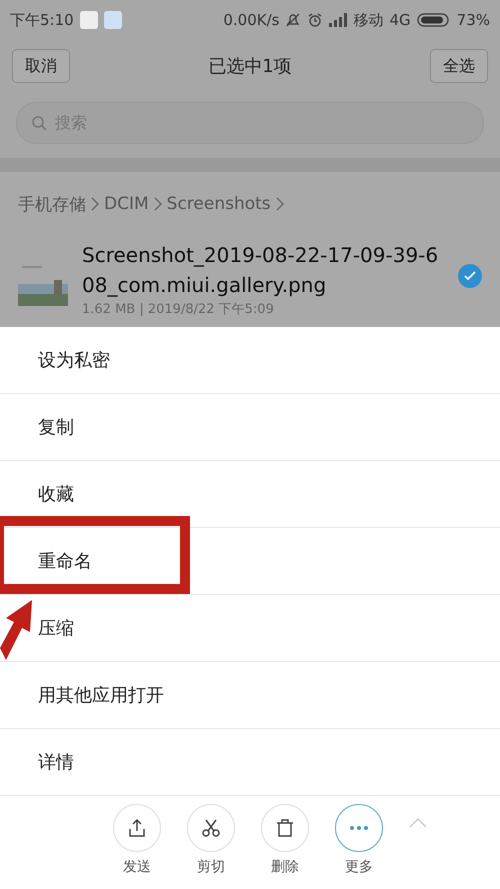 The width and height of the screenshot is (500, 889). What do you see at coordinates (315, 20) in the screenshot?
I see `alarm-icon` at bounding box center [315, 20].